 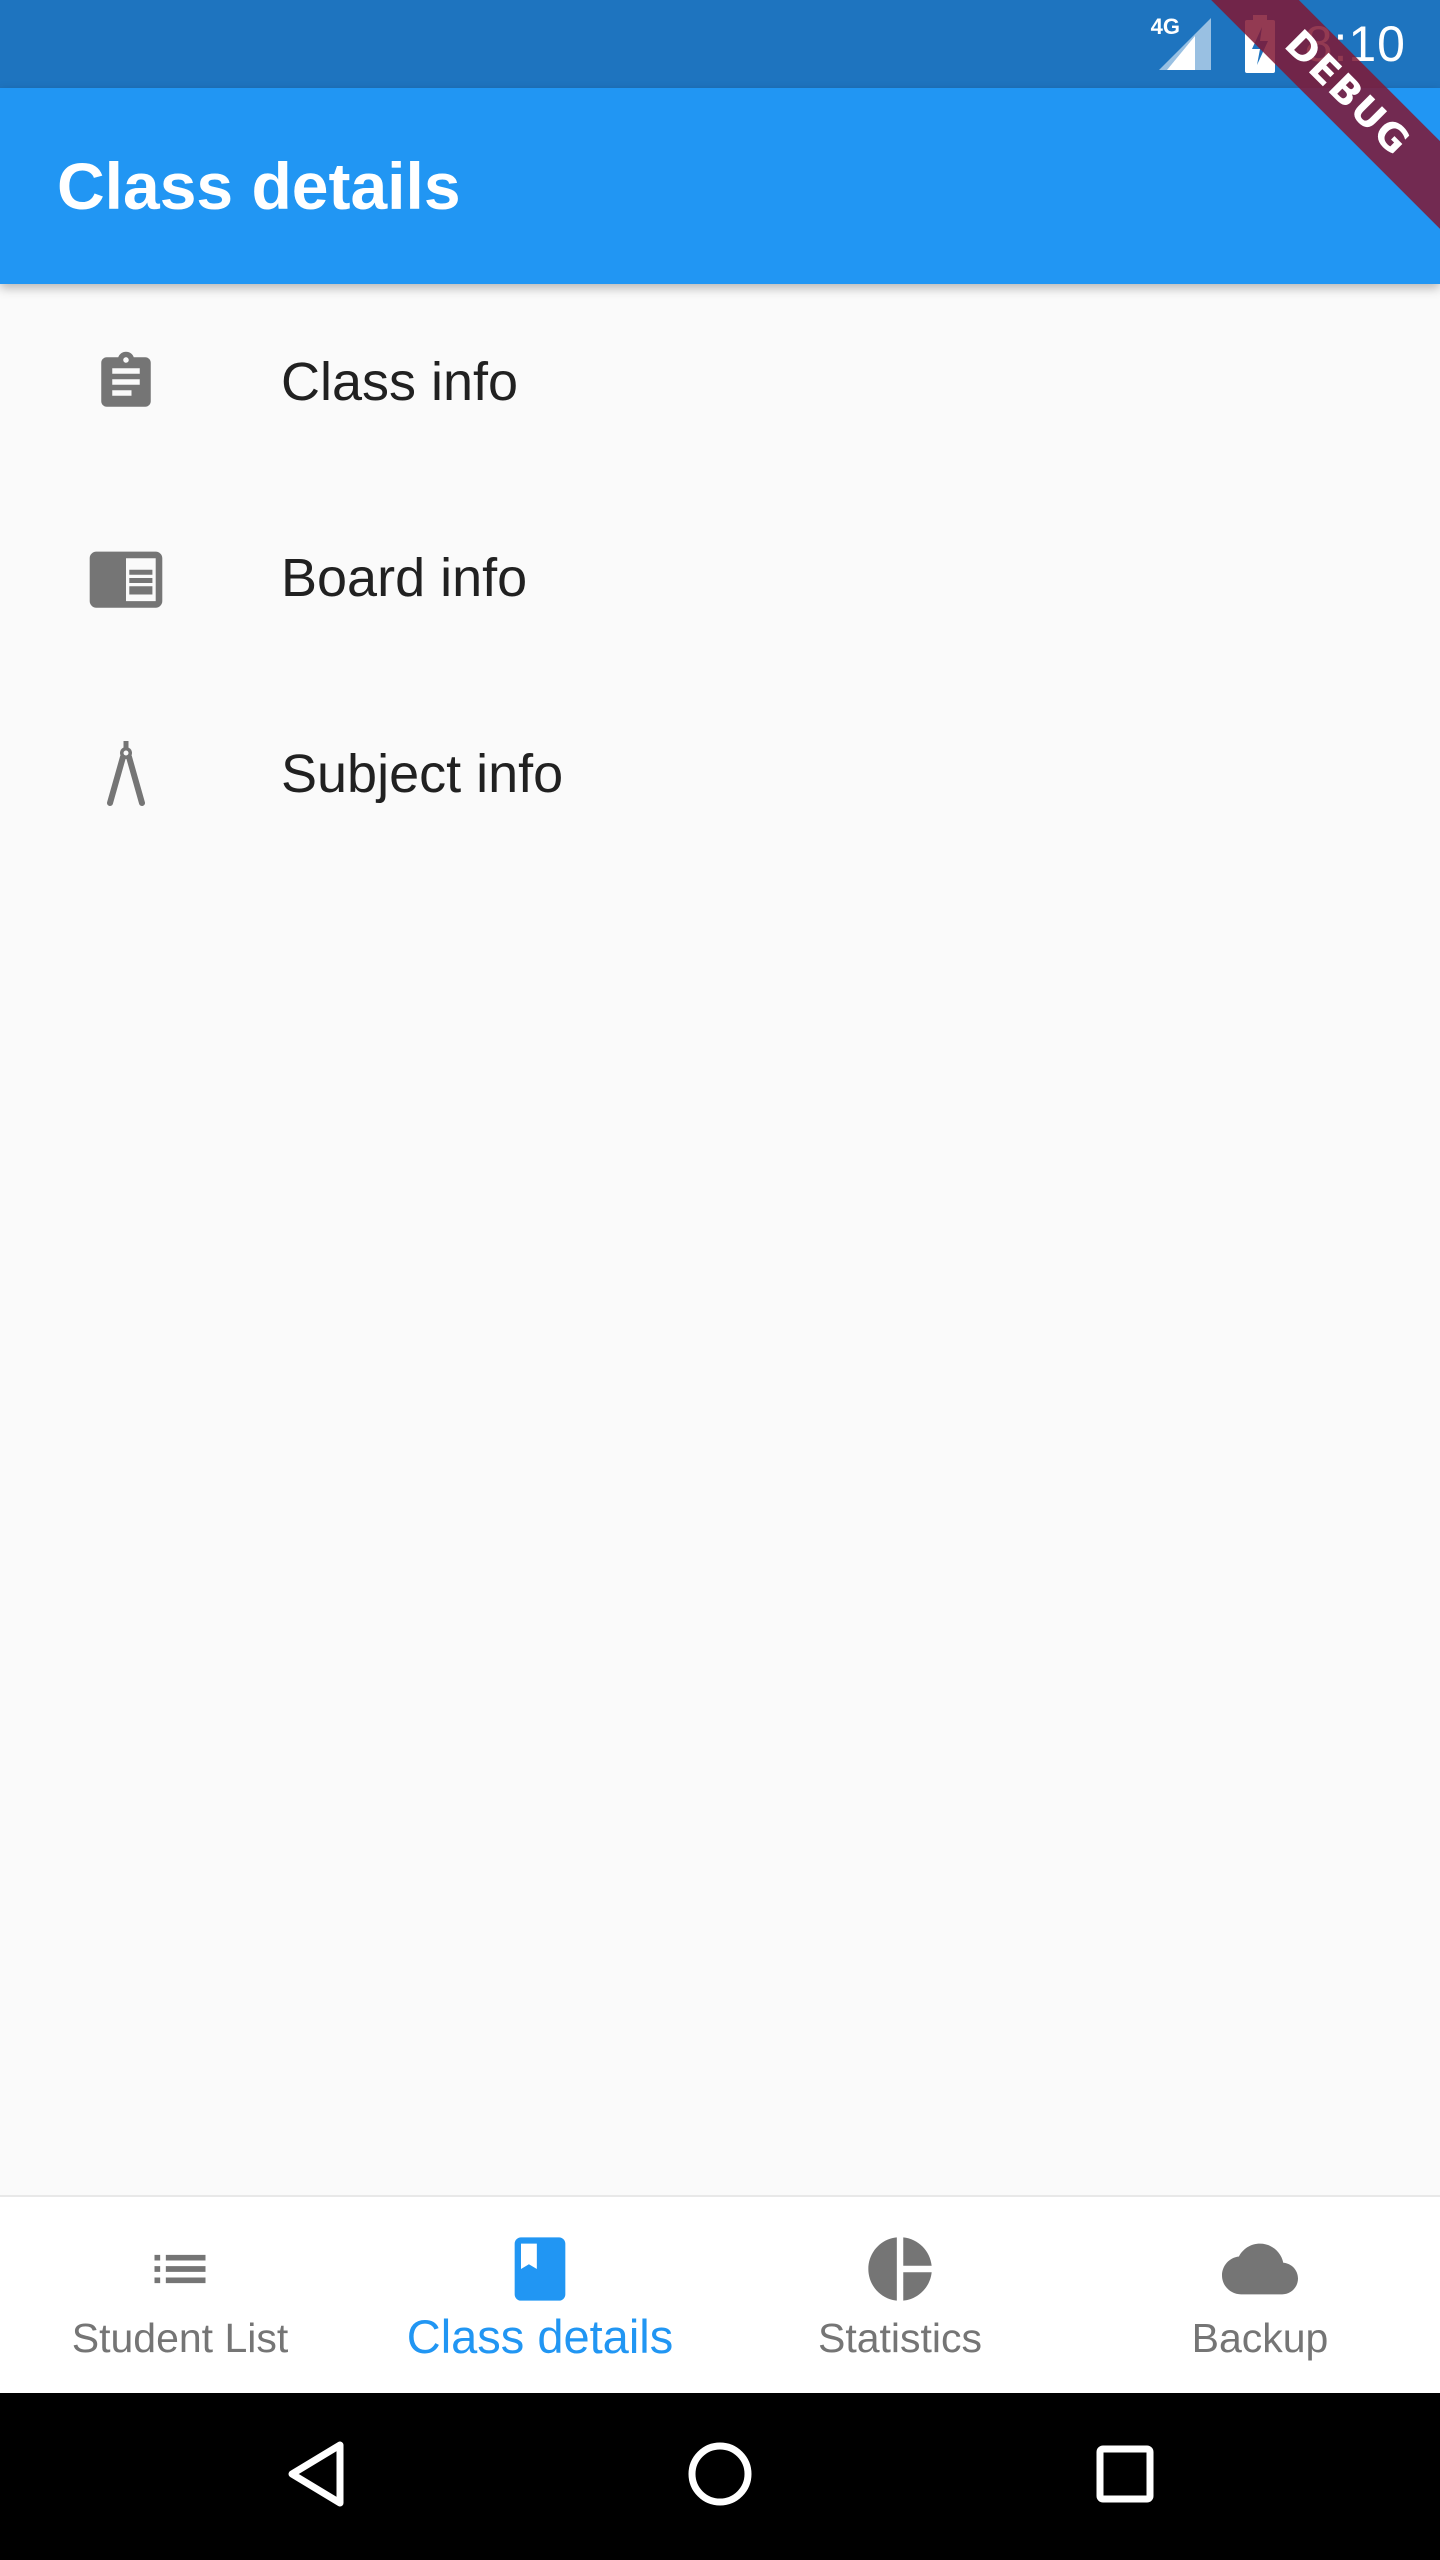 I want to click on list-item-label: Board info, so click(x=404, y=578).